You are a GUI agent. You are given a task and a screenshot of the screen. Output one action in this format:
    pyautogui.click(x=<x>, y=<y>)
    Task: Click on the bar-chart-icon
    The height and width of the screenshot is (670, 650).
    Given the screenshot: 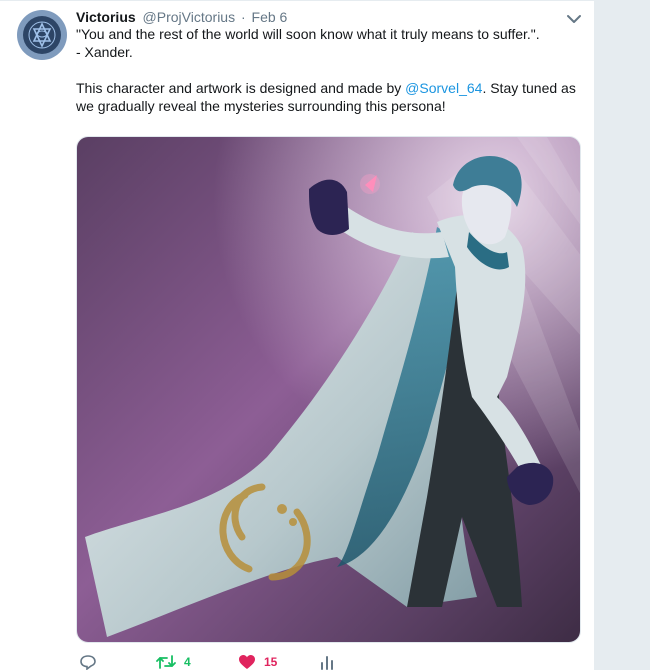 What is the action you would take?
    pyautogui.click(x=327, y=663)
    